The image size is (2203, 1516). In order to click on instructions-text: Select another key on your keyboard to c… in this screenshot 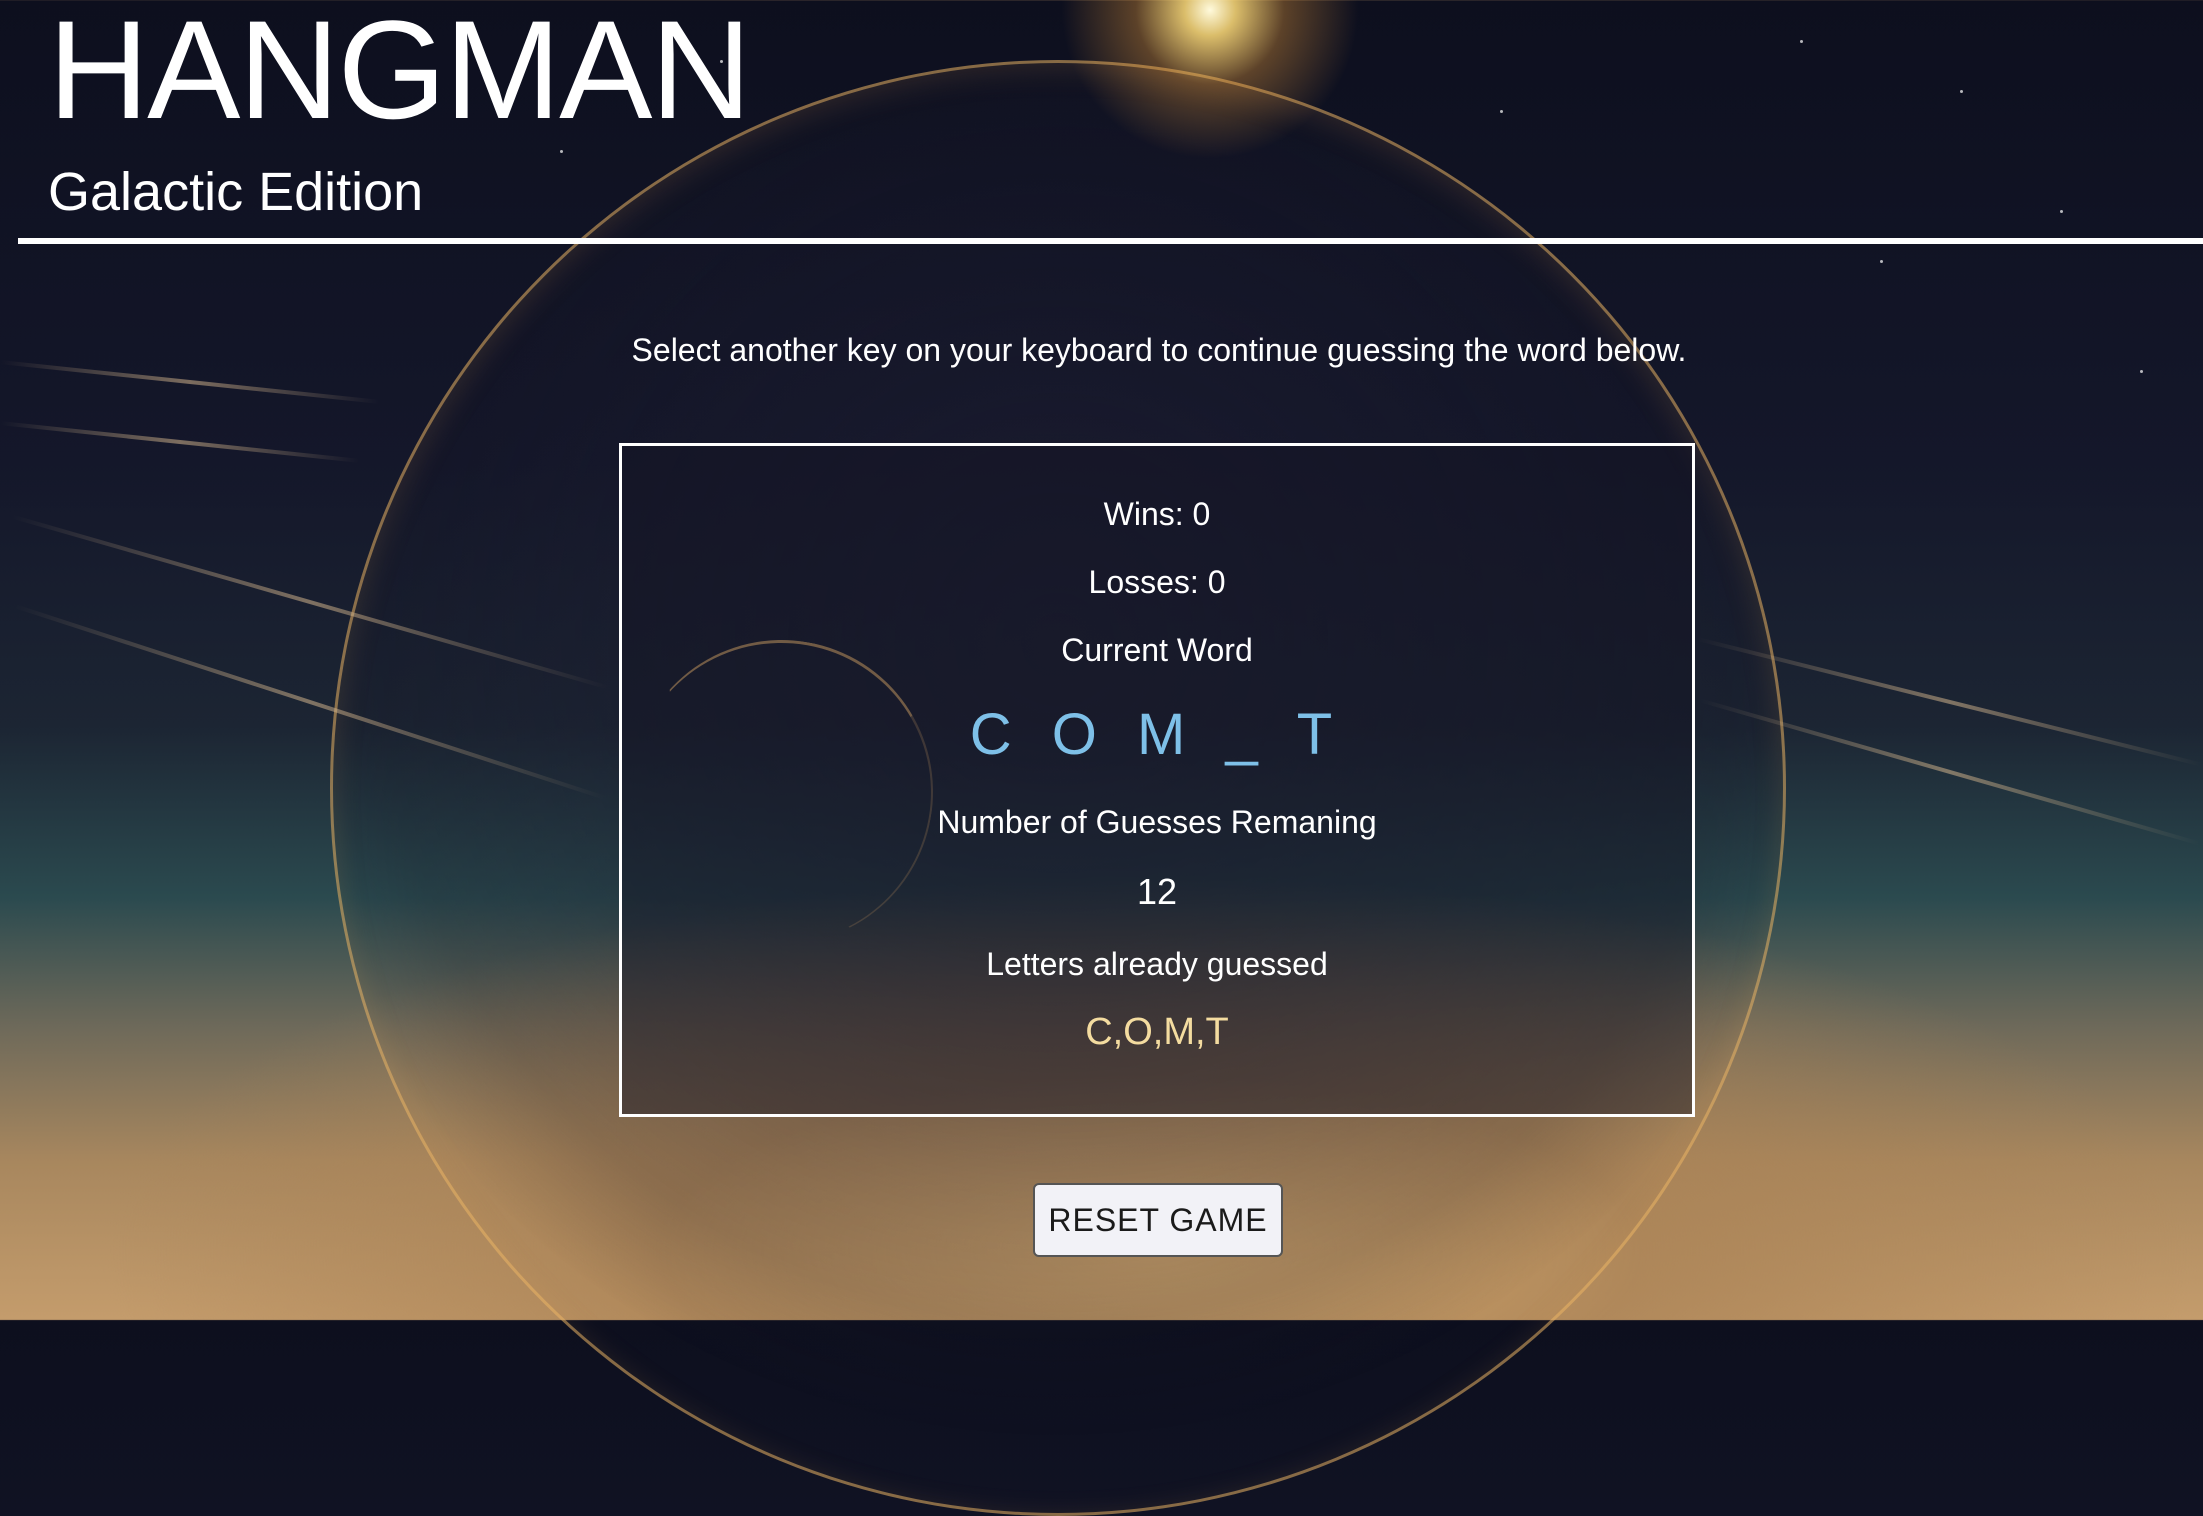, I will do `click(1159, 350)`.